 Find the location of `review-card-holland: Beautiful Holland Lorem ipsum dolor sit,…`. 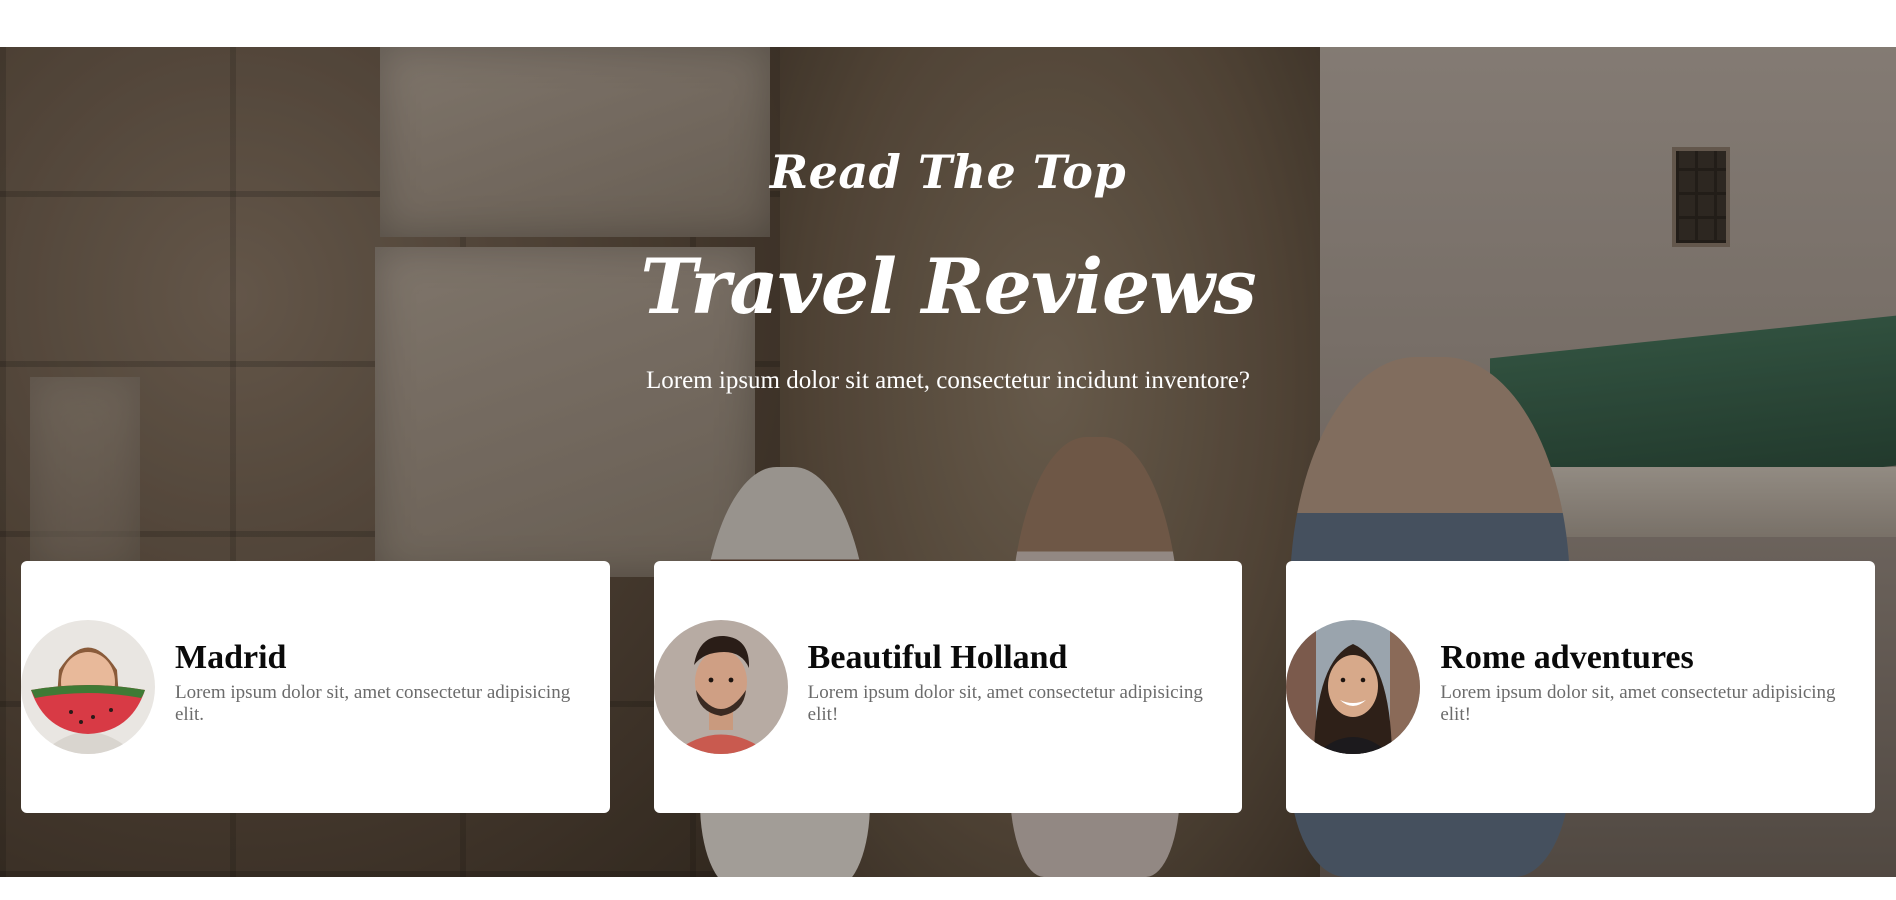

review-card-holland: Beautiful Holland Lorem ipsum dolor sit,… is located at coordinates (948, 687).